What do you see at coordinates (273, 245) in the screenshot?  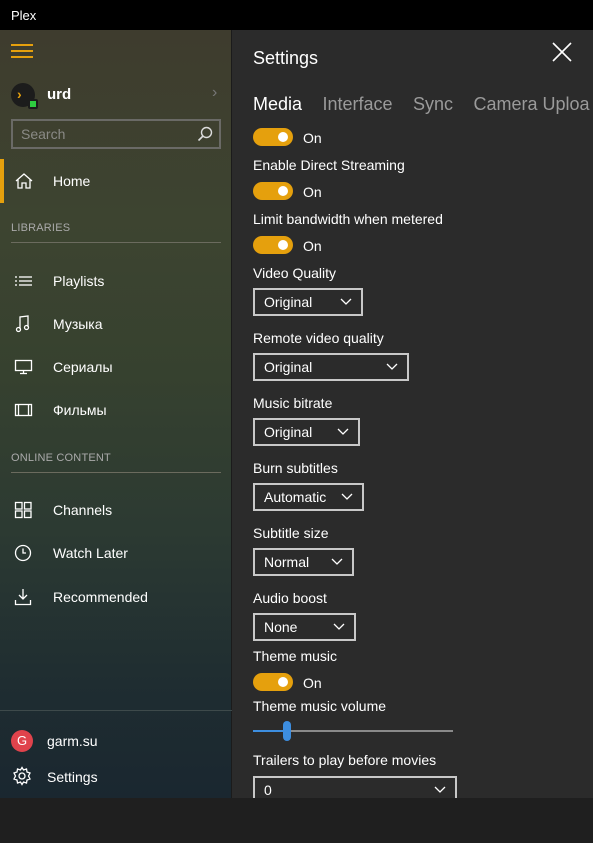 I see `limit-bandwidth-toggle` at bounding box center [273, 245].